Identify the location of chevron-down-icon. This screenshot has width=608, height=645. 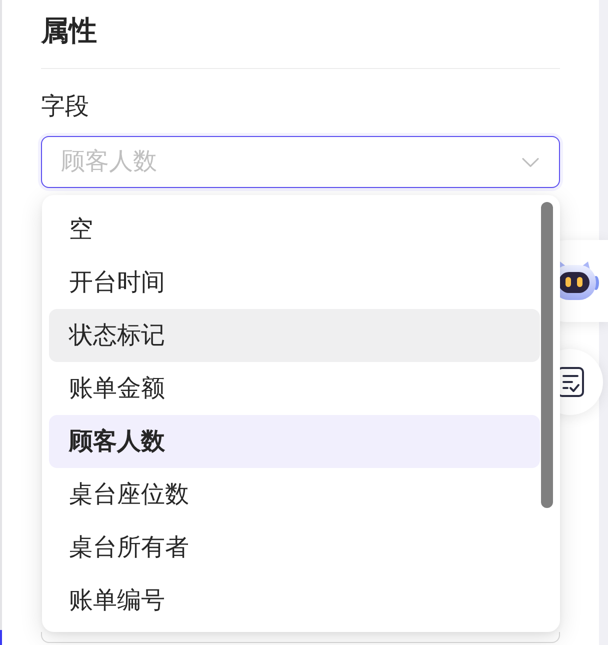
(530, 162).